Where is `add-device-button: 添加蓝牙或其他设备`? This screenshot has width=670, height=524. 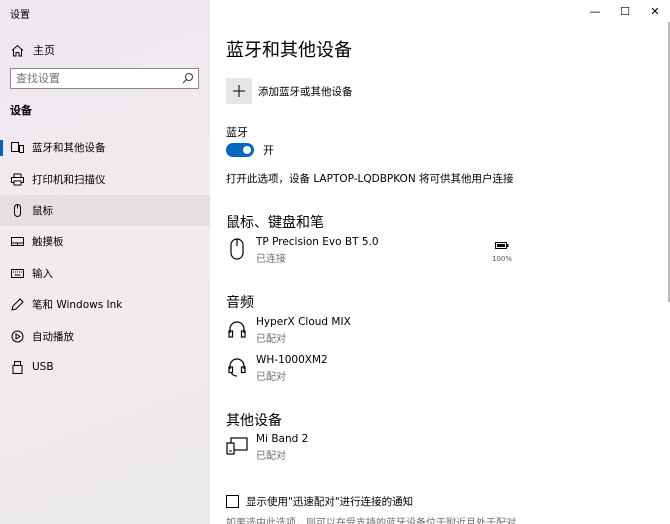
add-device-button: 添加蓝牙或其他设备 is located at coordinates (289, 91).